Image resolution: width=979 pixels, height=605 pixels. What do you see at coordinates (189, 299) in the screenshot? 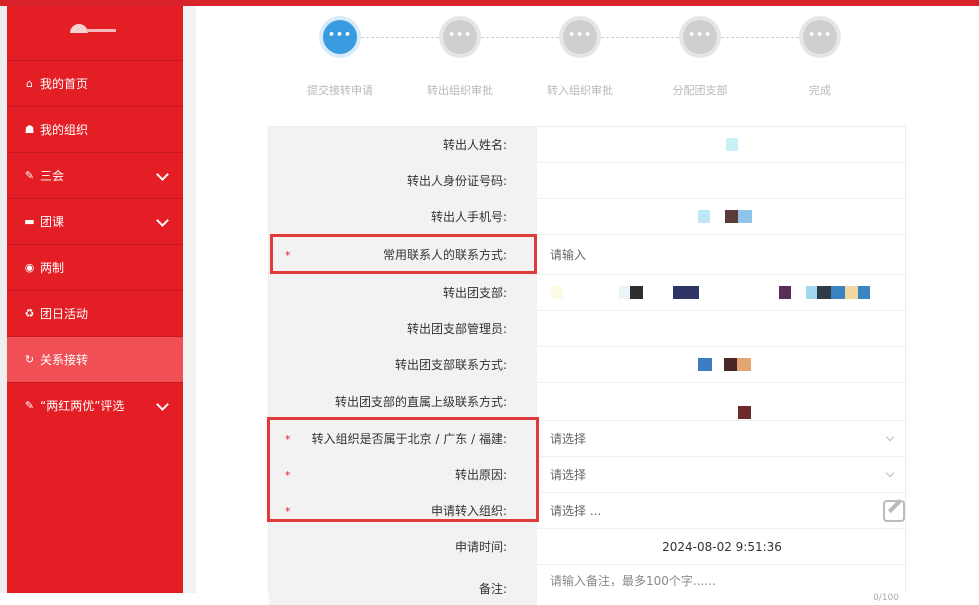
I see `sidebar-gap` at bounding box center [189, 299].